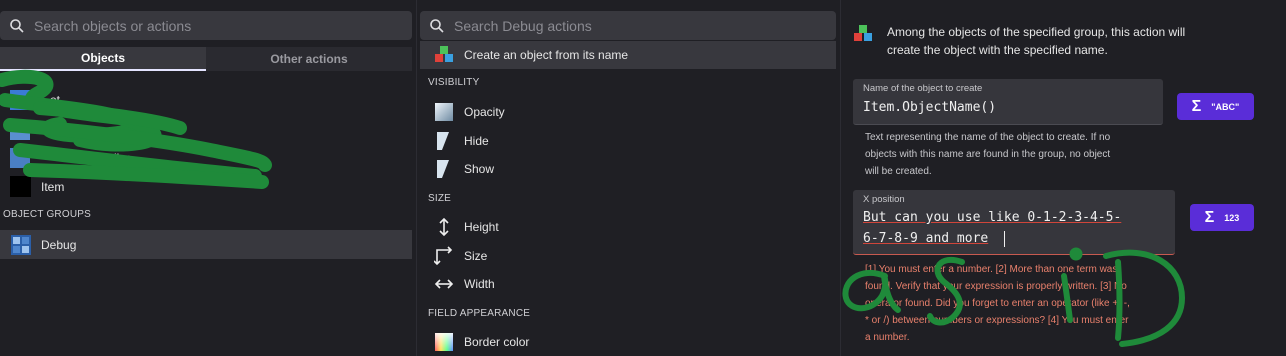 The image size is (1286, 356). I want to click on group-item-debug: Debug, so click(206, 244).